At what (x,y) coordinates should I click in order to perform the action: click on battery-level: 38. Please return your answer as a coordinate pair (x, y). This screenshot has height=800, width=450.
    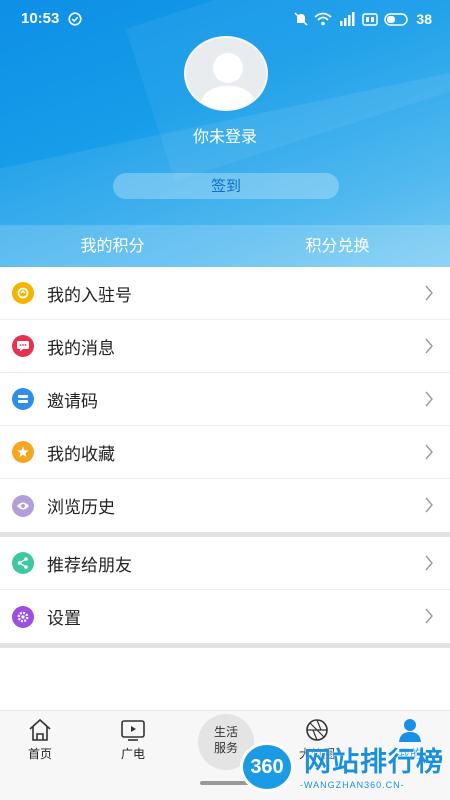
    Looking at the image, I should click on (424, 19).